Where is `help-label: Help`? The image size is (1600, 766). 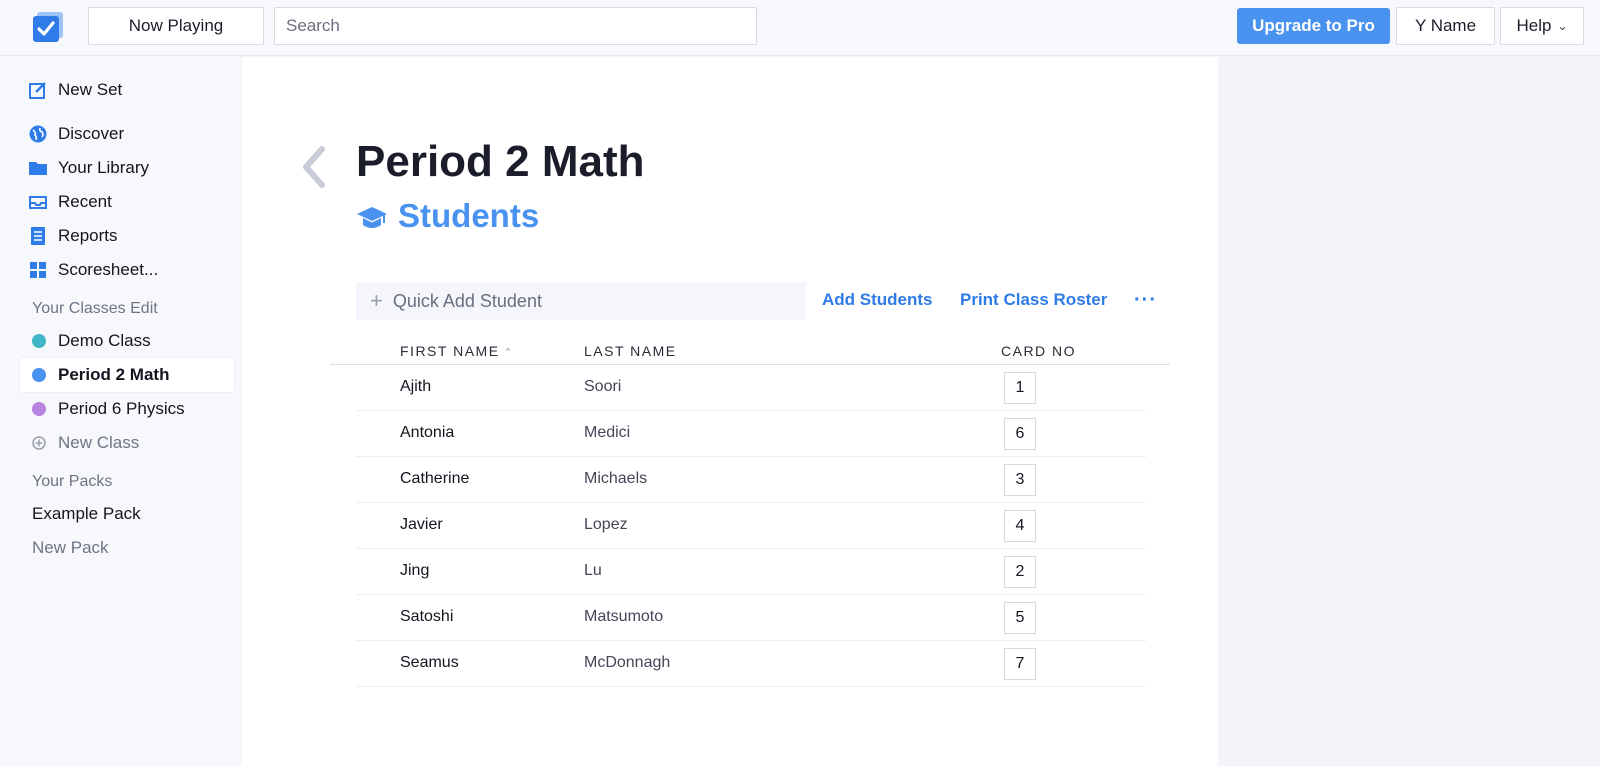
help-label: Help is located at coordinates (1534, 25).